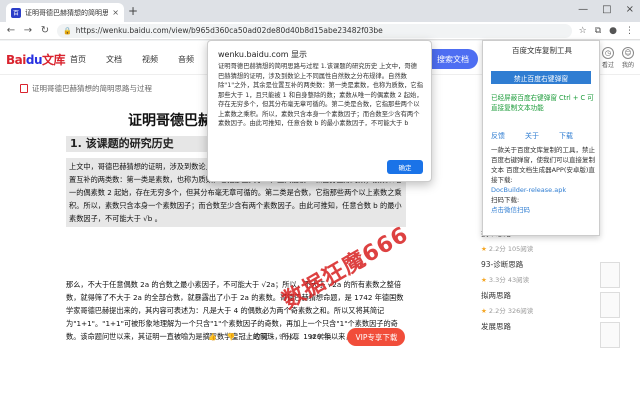 This screenshot has height=400, width=640. Describe the element at coordinates (92, 88) in the screenshot. I see `breadcrumb-title: 证明哥德巴赫猜想的简明思路与过程` at that location.